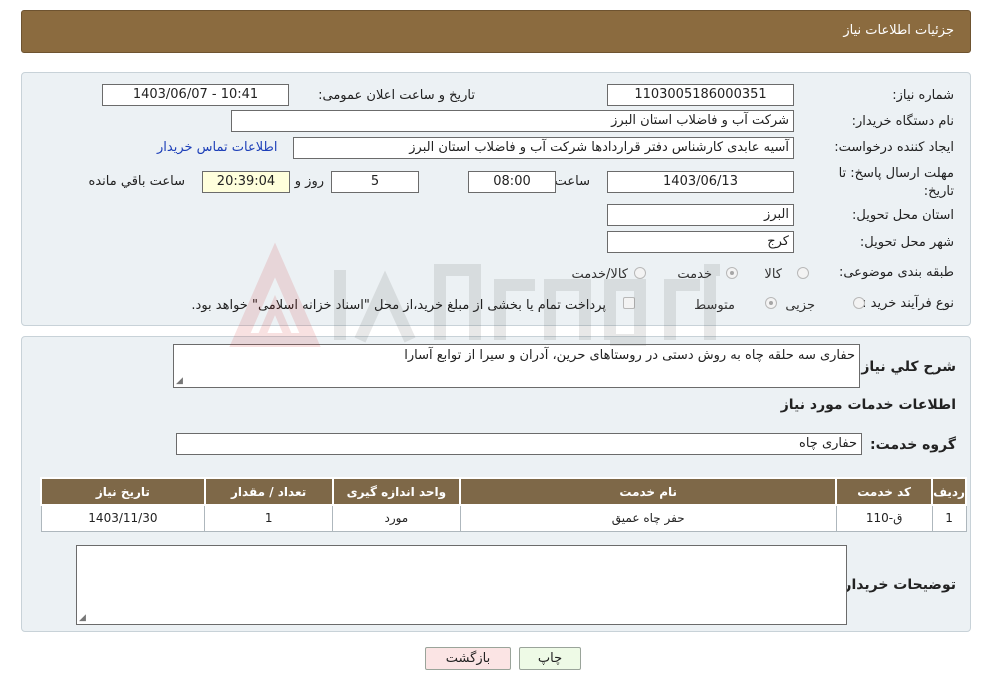 This screenshot has height=691, width=985. Describe the element at coordinates (771, 303) in the screenshot. I see `purchase-option-medium-radio` at that location.